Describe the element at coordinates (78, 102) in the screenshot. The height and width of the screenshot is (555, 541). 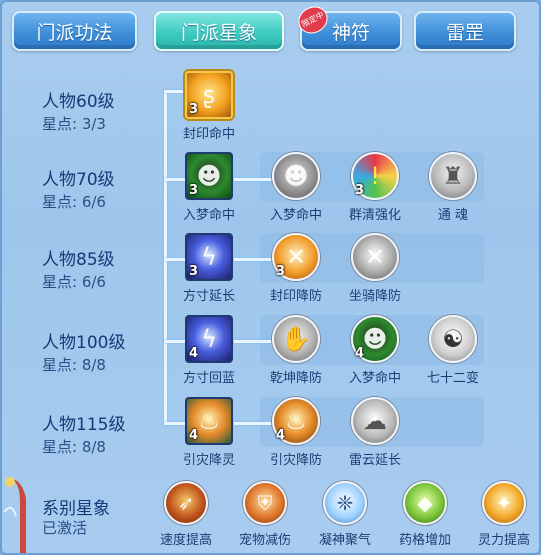
I see `row-level-title: 人物60级` at that location.